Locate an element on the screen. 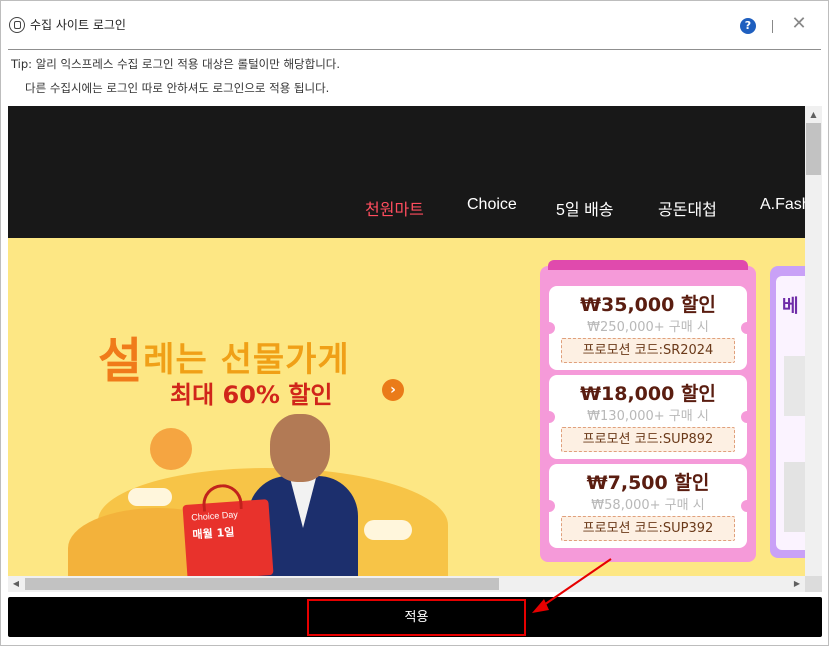 This screenshot has width=829, height=646. coupon-condition: ₩130,000+ 구매 시 is located at coordinates (648, 416).